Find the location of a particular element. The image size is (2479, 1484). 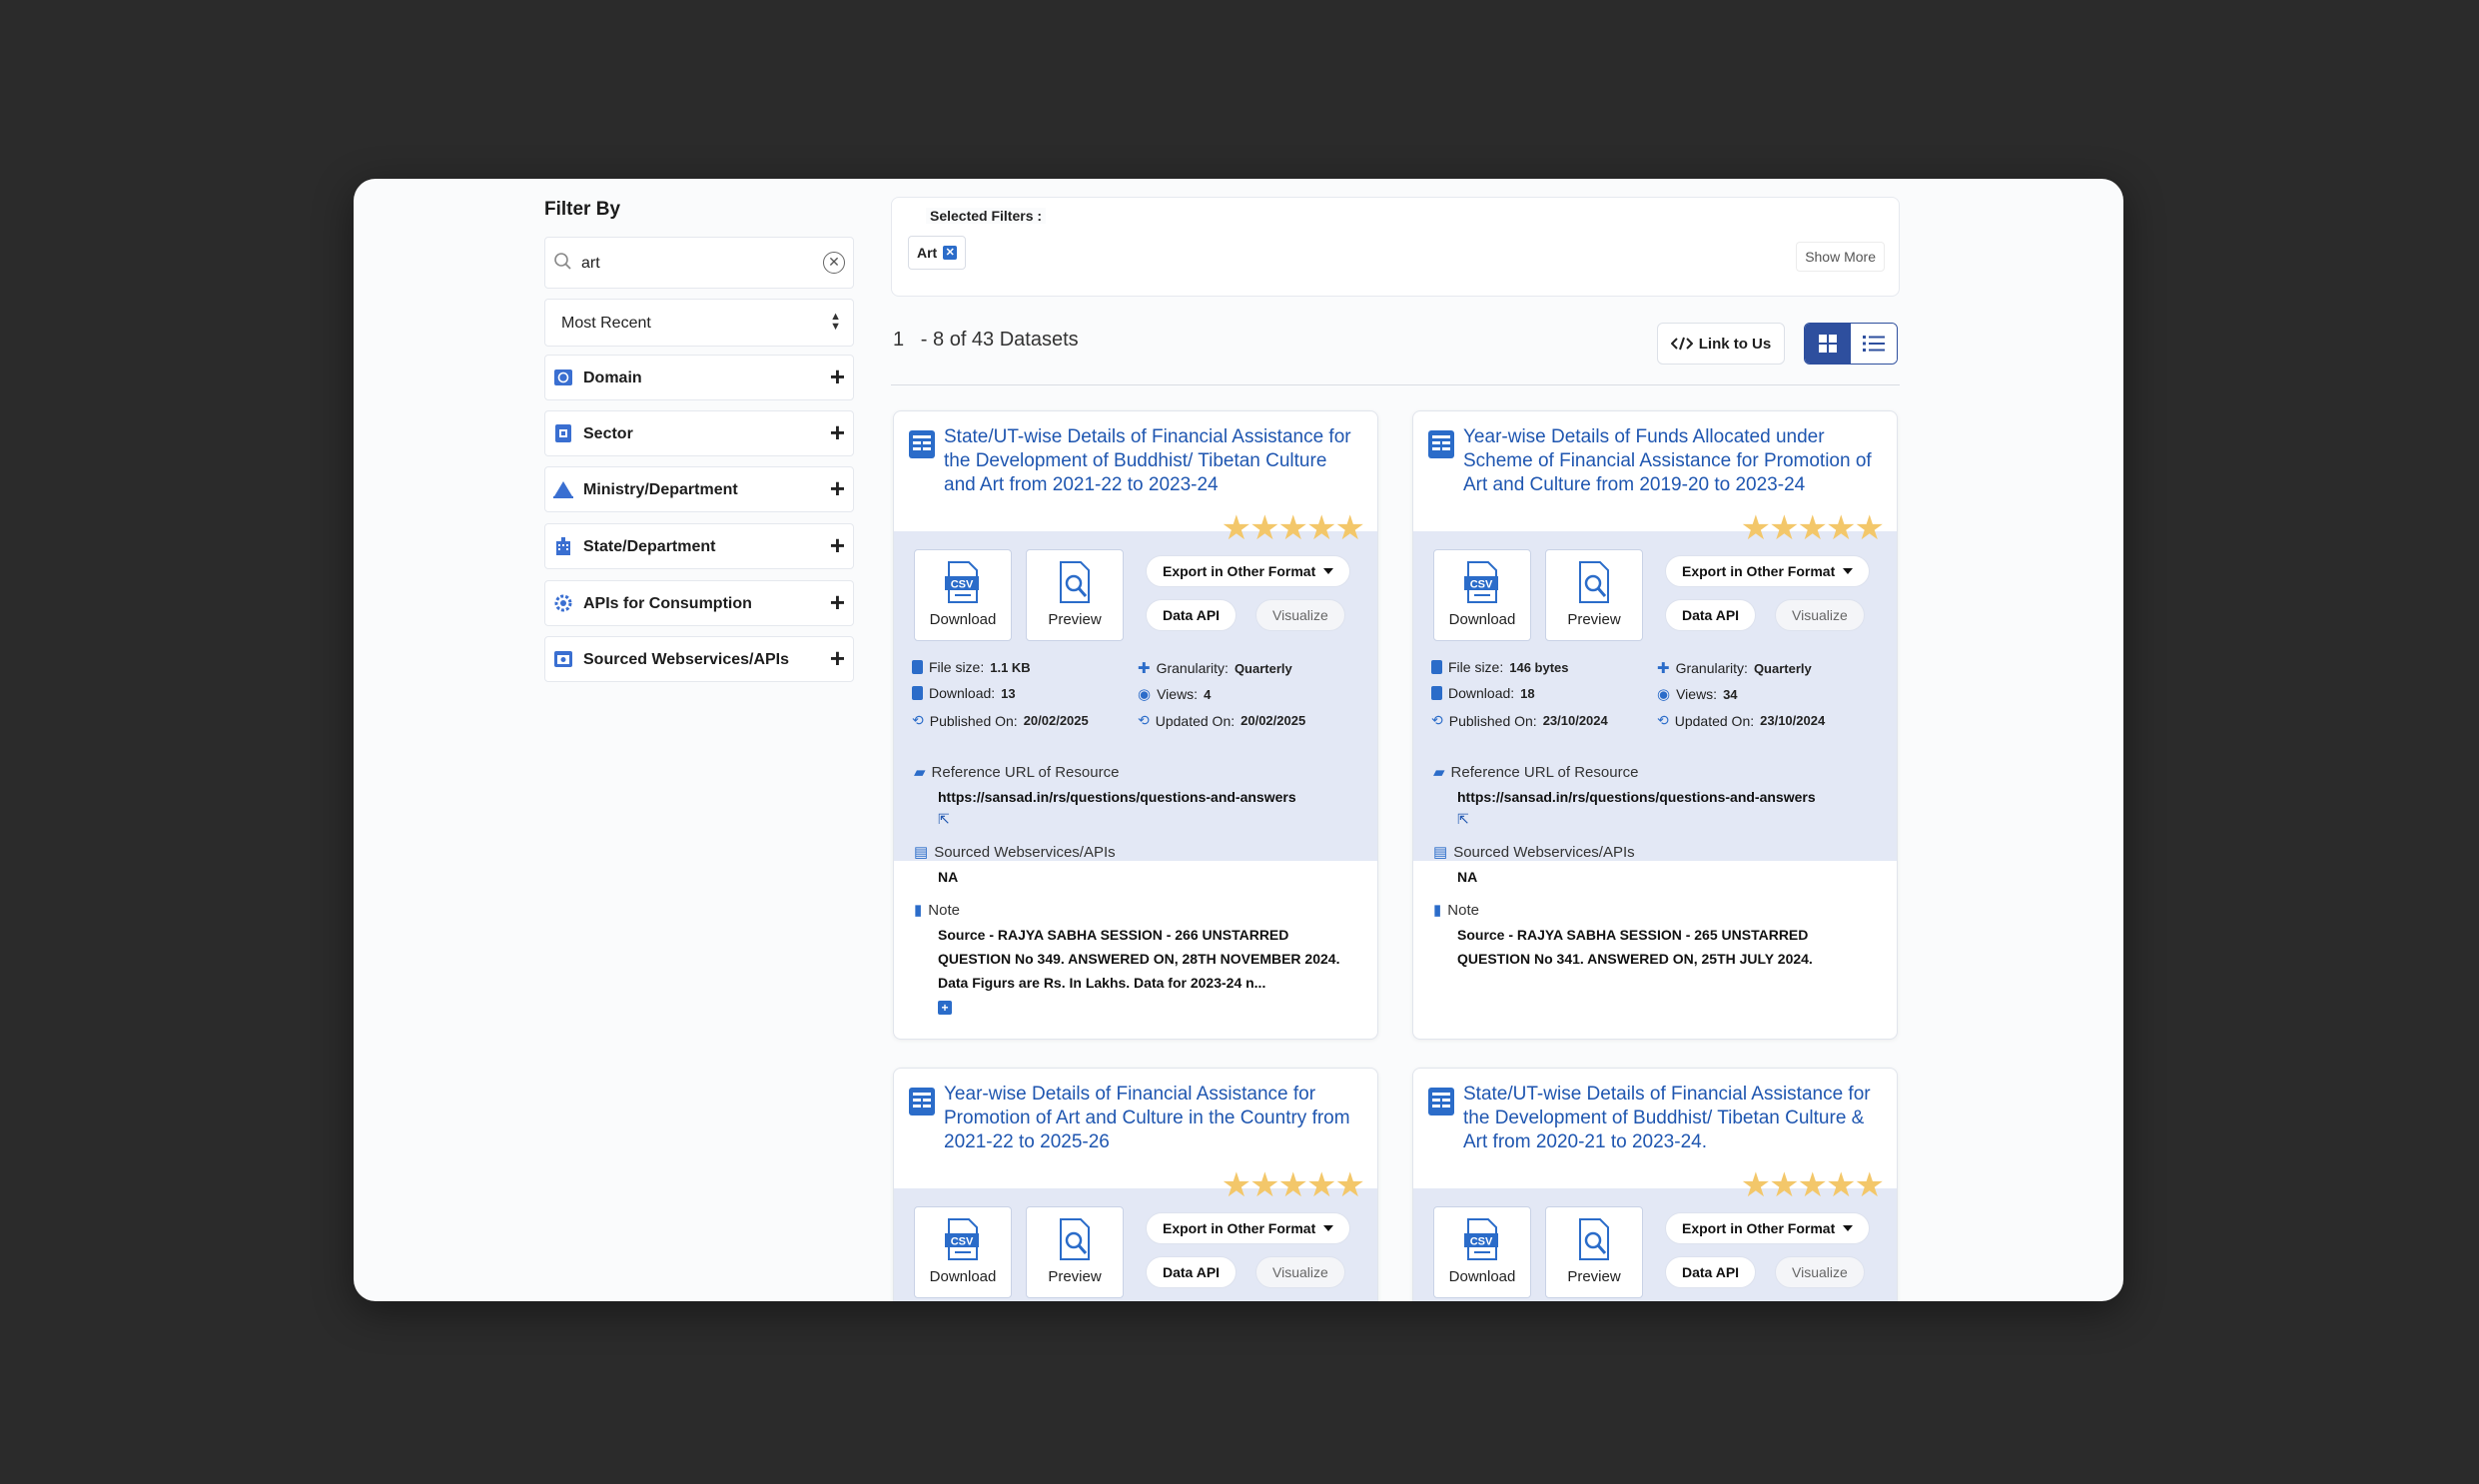

state-icon is located at coordinates (563, 546).